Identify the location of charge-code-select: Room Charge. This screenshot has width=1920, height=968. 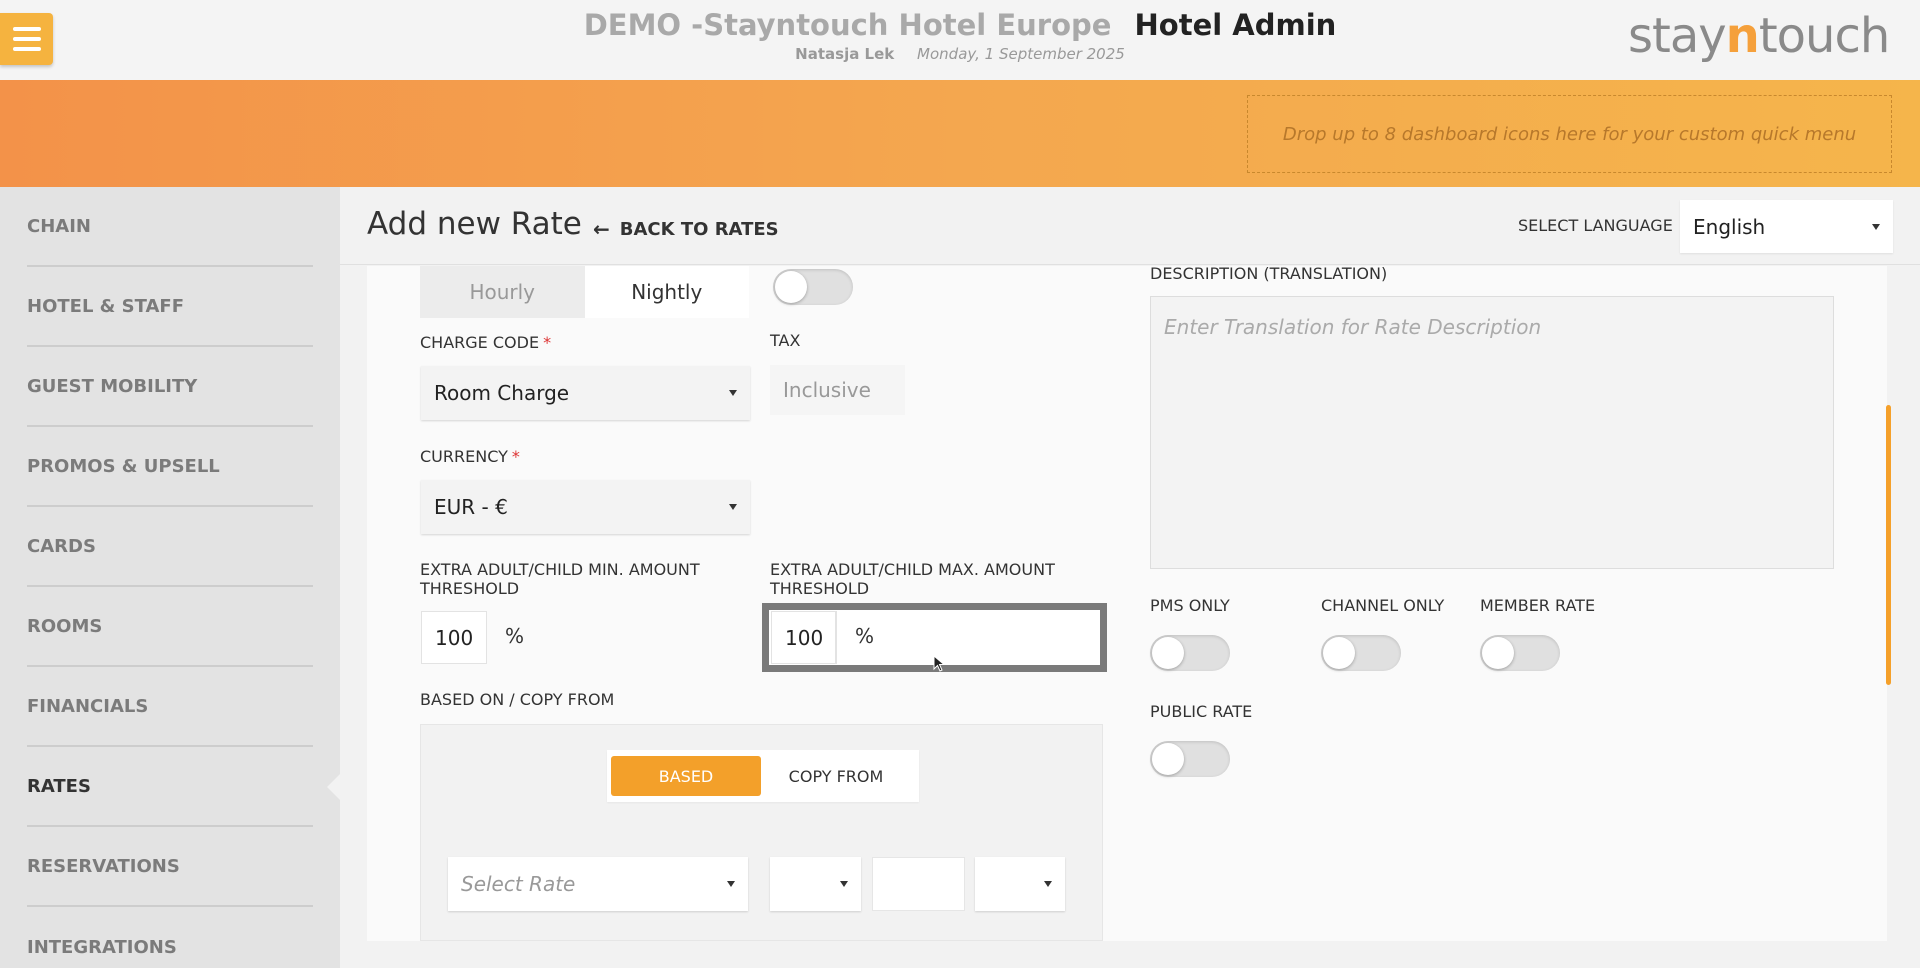
(585, 393).